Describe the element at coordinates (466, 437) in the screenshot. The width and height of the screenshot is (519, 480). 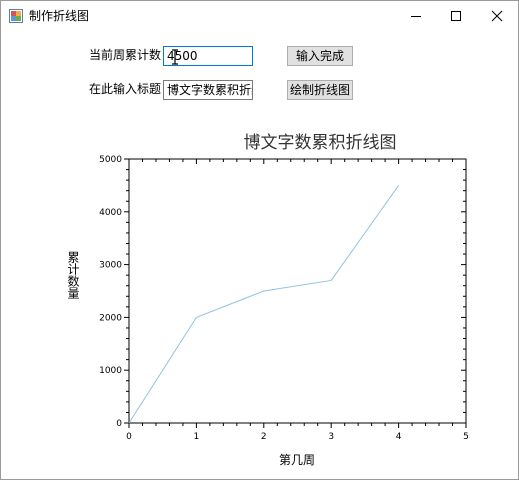
I see `x-tick-label: 5` at that location.